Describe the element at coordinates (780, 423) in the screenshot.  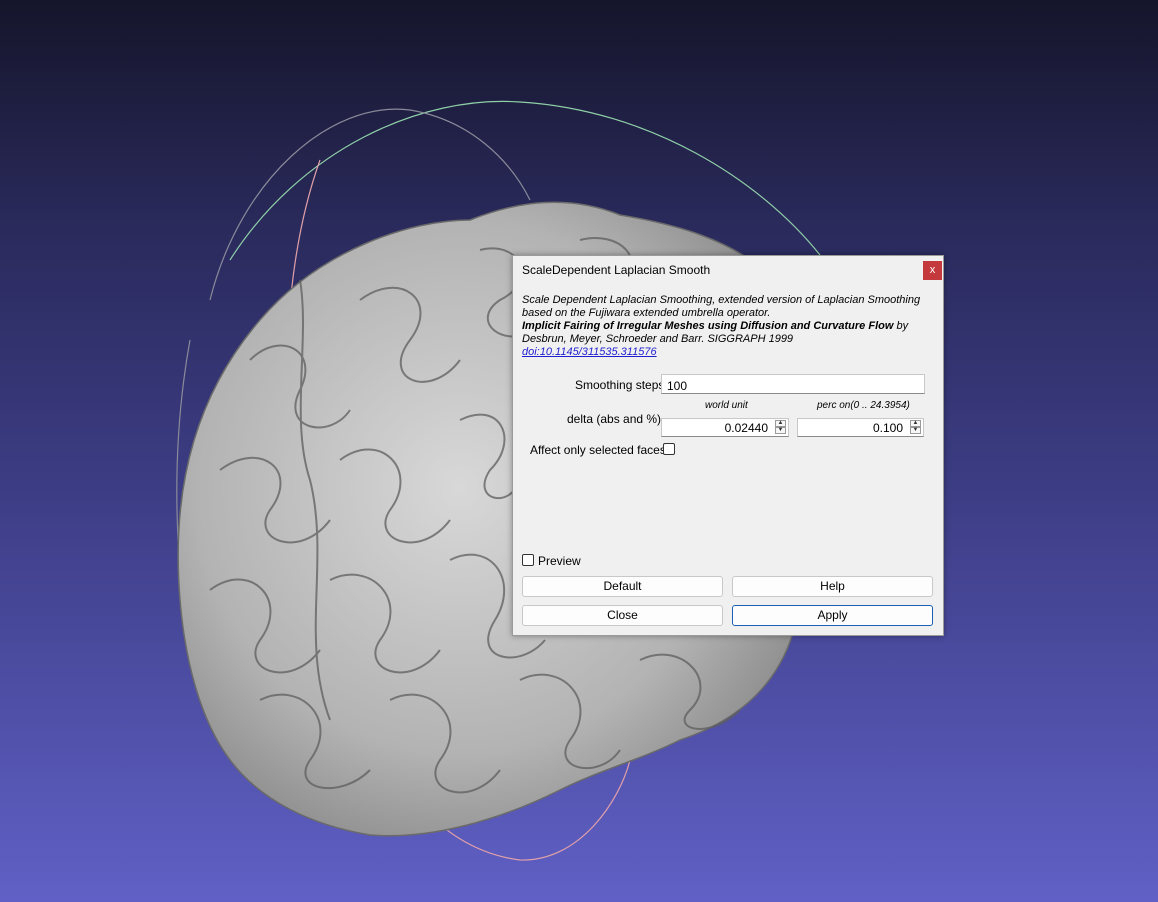
I see `delta-abs-up-icon: ▲` at that location.